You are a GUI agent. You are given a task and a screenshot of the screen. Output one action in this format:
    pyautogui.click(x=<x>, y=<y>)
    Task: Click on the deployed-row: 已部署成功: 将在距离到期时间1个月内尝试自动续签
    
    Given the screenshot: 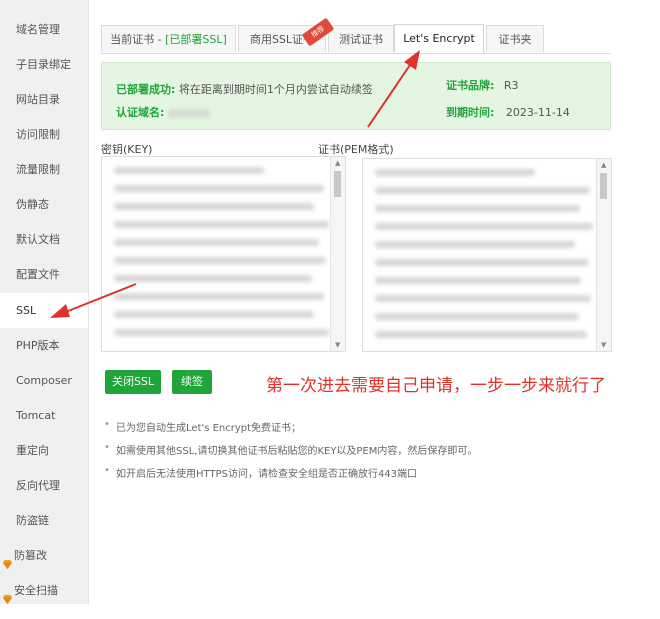 What is the action you would take?
    pyautogui.click(x=244, y=89)
    